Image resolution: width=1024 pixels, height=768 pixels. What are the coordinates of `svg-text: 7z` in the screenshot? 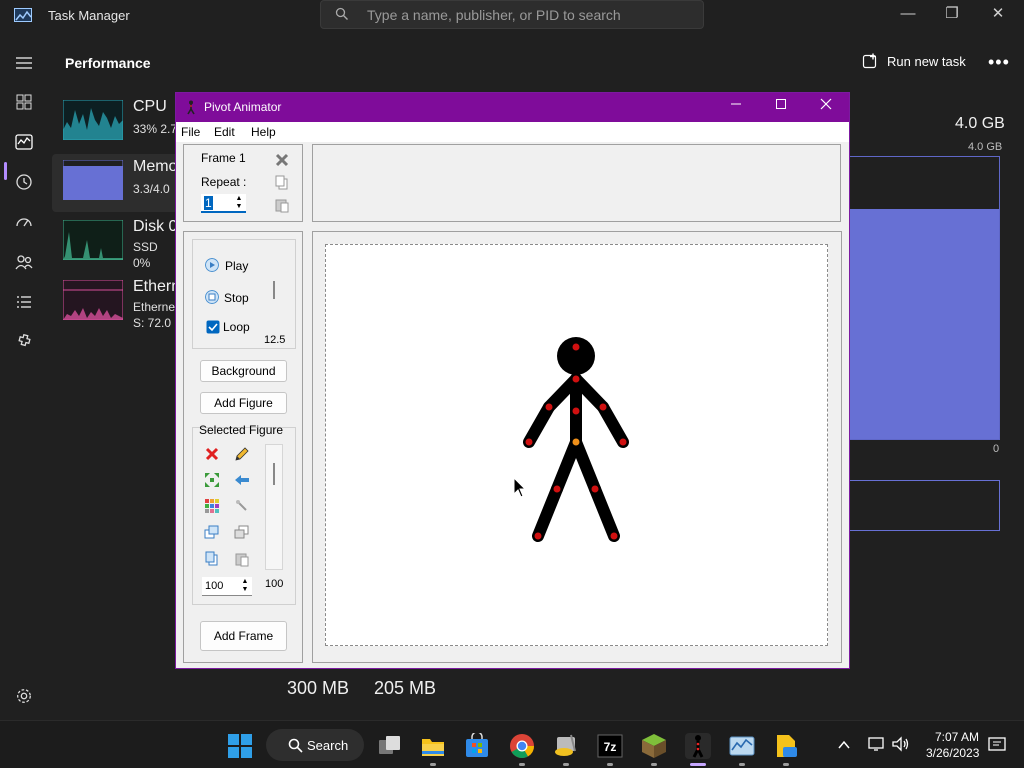 It's located at (610, 747).